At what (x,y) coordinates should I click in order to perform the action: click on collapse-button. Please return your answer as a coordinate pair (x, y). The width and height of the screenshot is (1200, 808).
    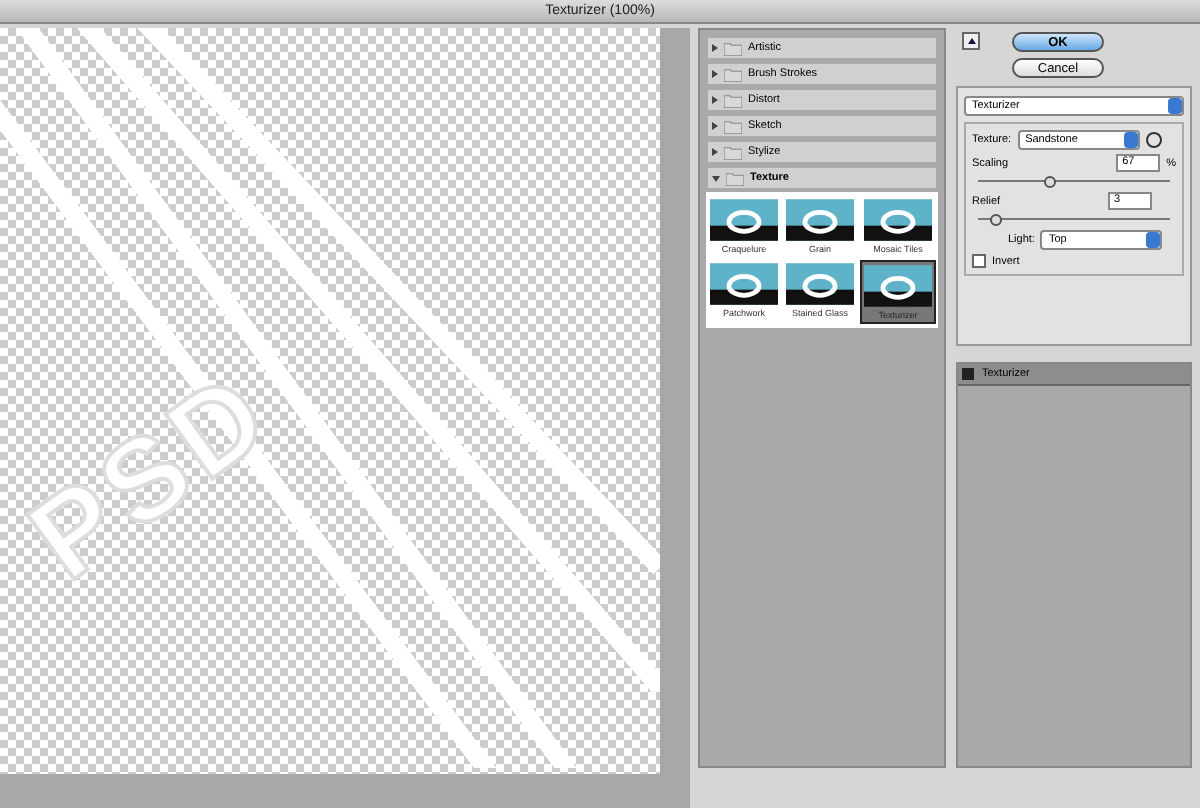
    Looking at the image, I should click on (971, 41).